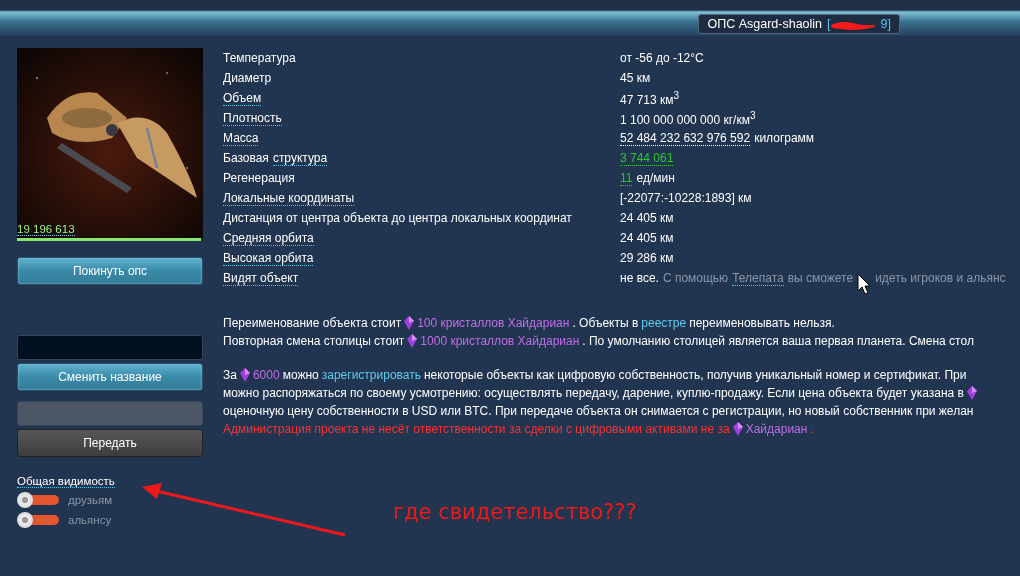 The image size is (1020, 576). Describe the element at coordinates (261, 278) in the screenshot. I see `property-label: Видят объект` at that location.